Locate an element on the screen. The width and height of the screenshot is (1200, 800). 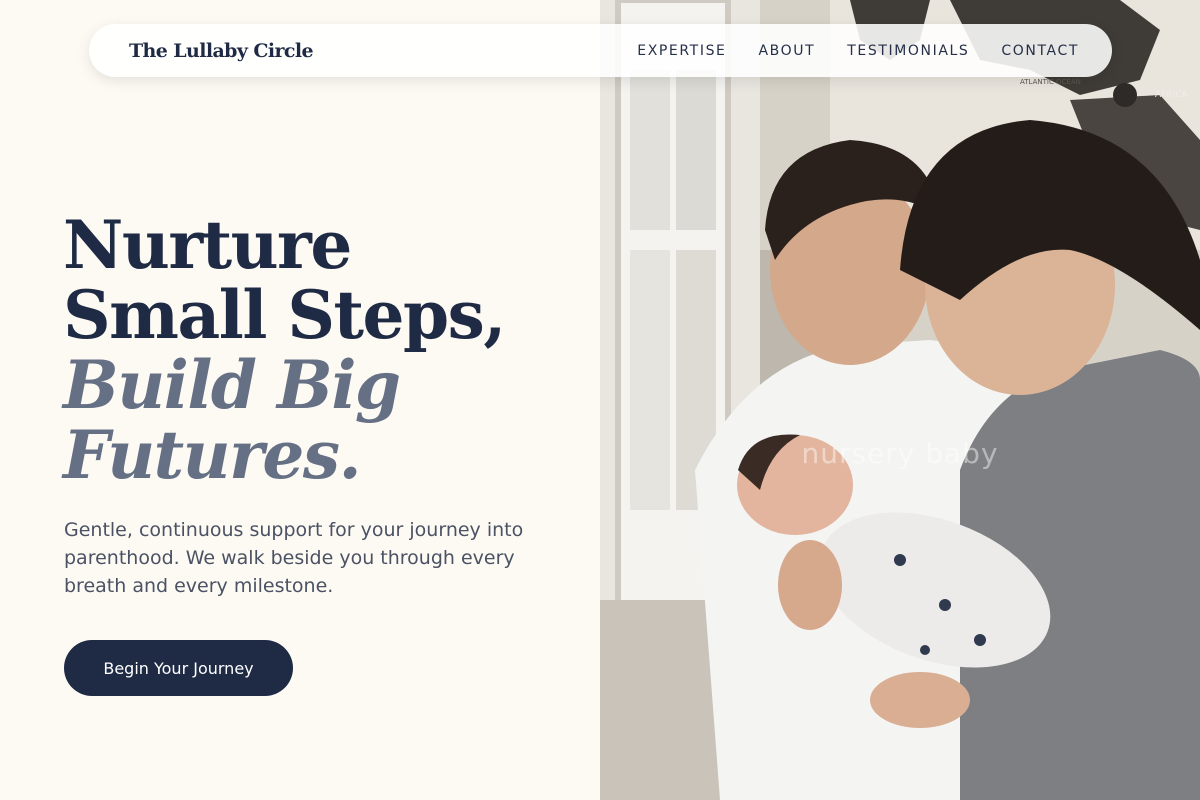
nav-link-about: ABOUT is located at coordinates (787, 51).